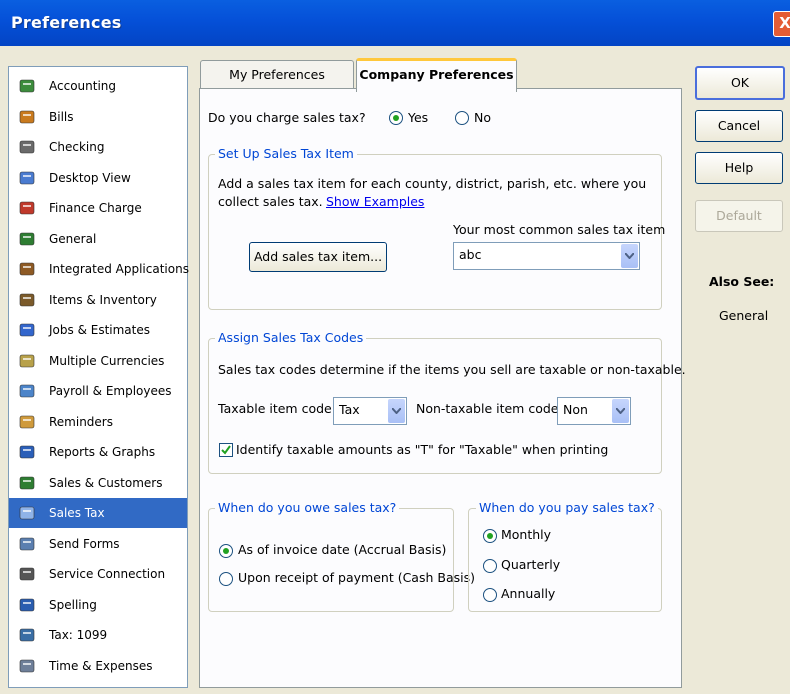  What do you see at coordinates (490, 595) in the screenshot?
I see `pay-annually-radio` at bounding box center [490, 595].